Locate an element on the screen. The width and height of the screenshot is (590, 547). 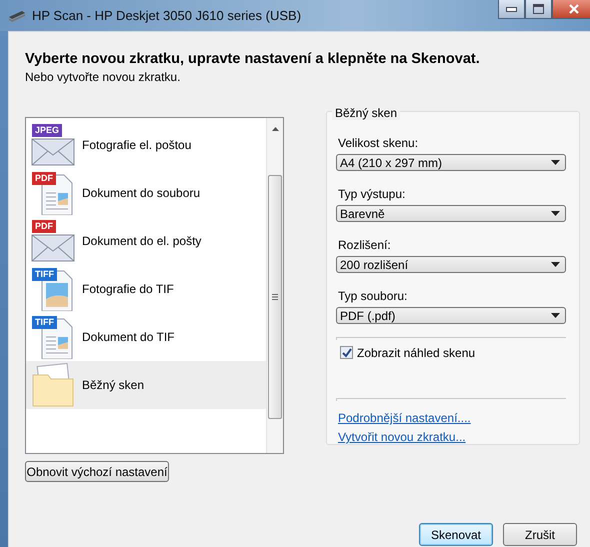
format-badge: JPEG is located at coordinates (47, 130).